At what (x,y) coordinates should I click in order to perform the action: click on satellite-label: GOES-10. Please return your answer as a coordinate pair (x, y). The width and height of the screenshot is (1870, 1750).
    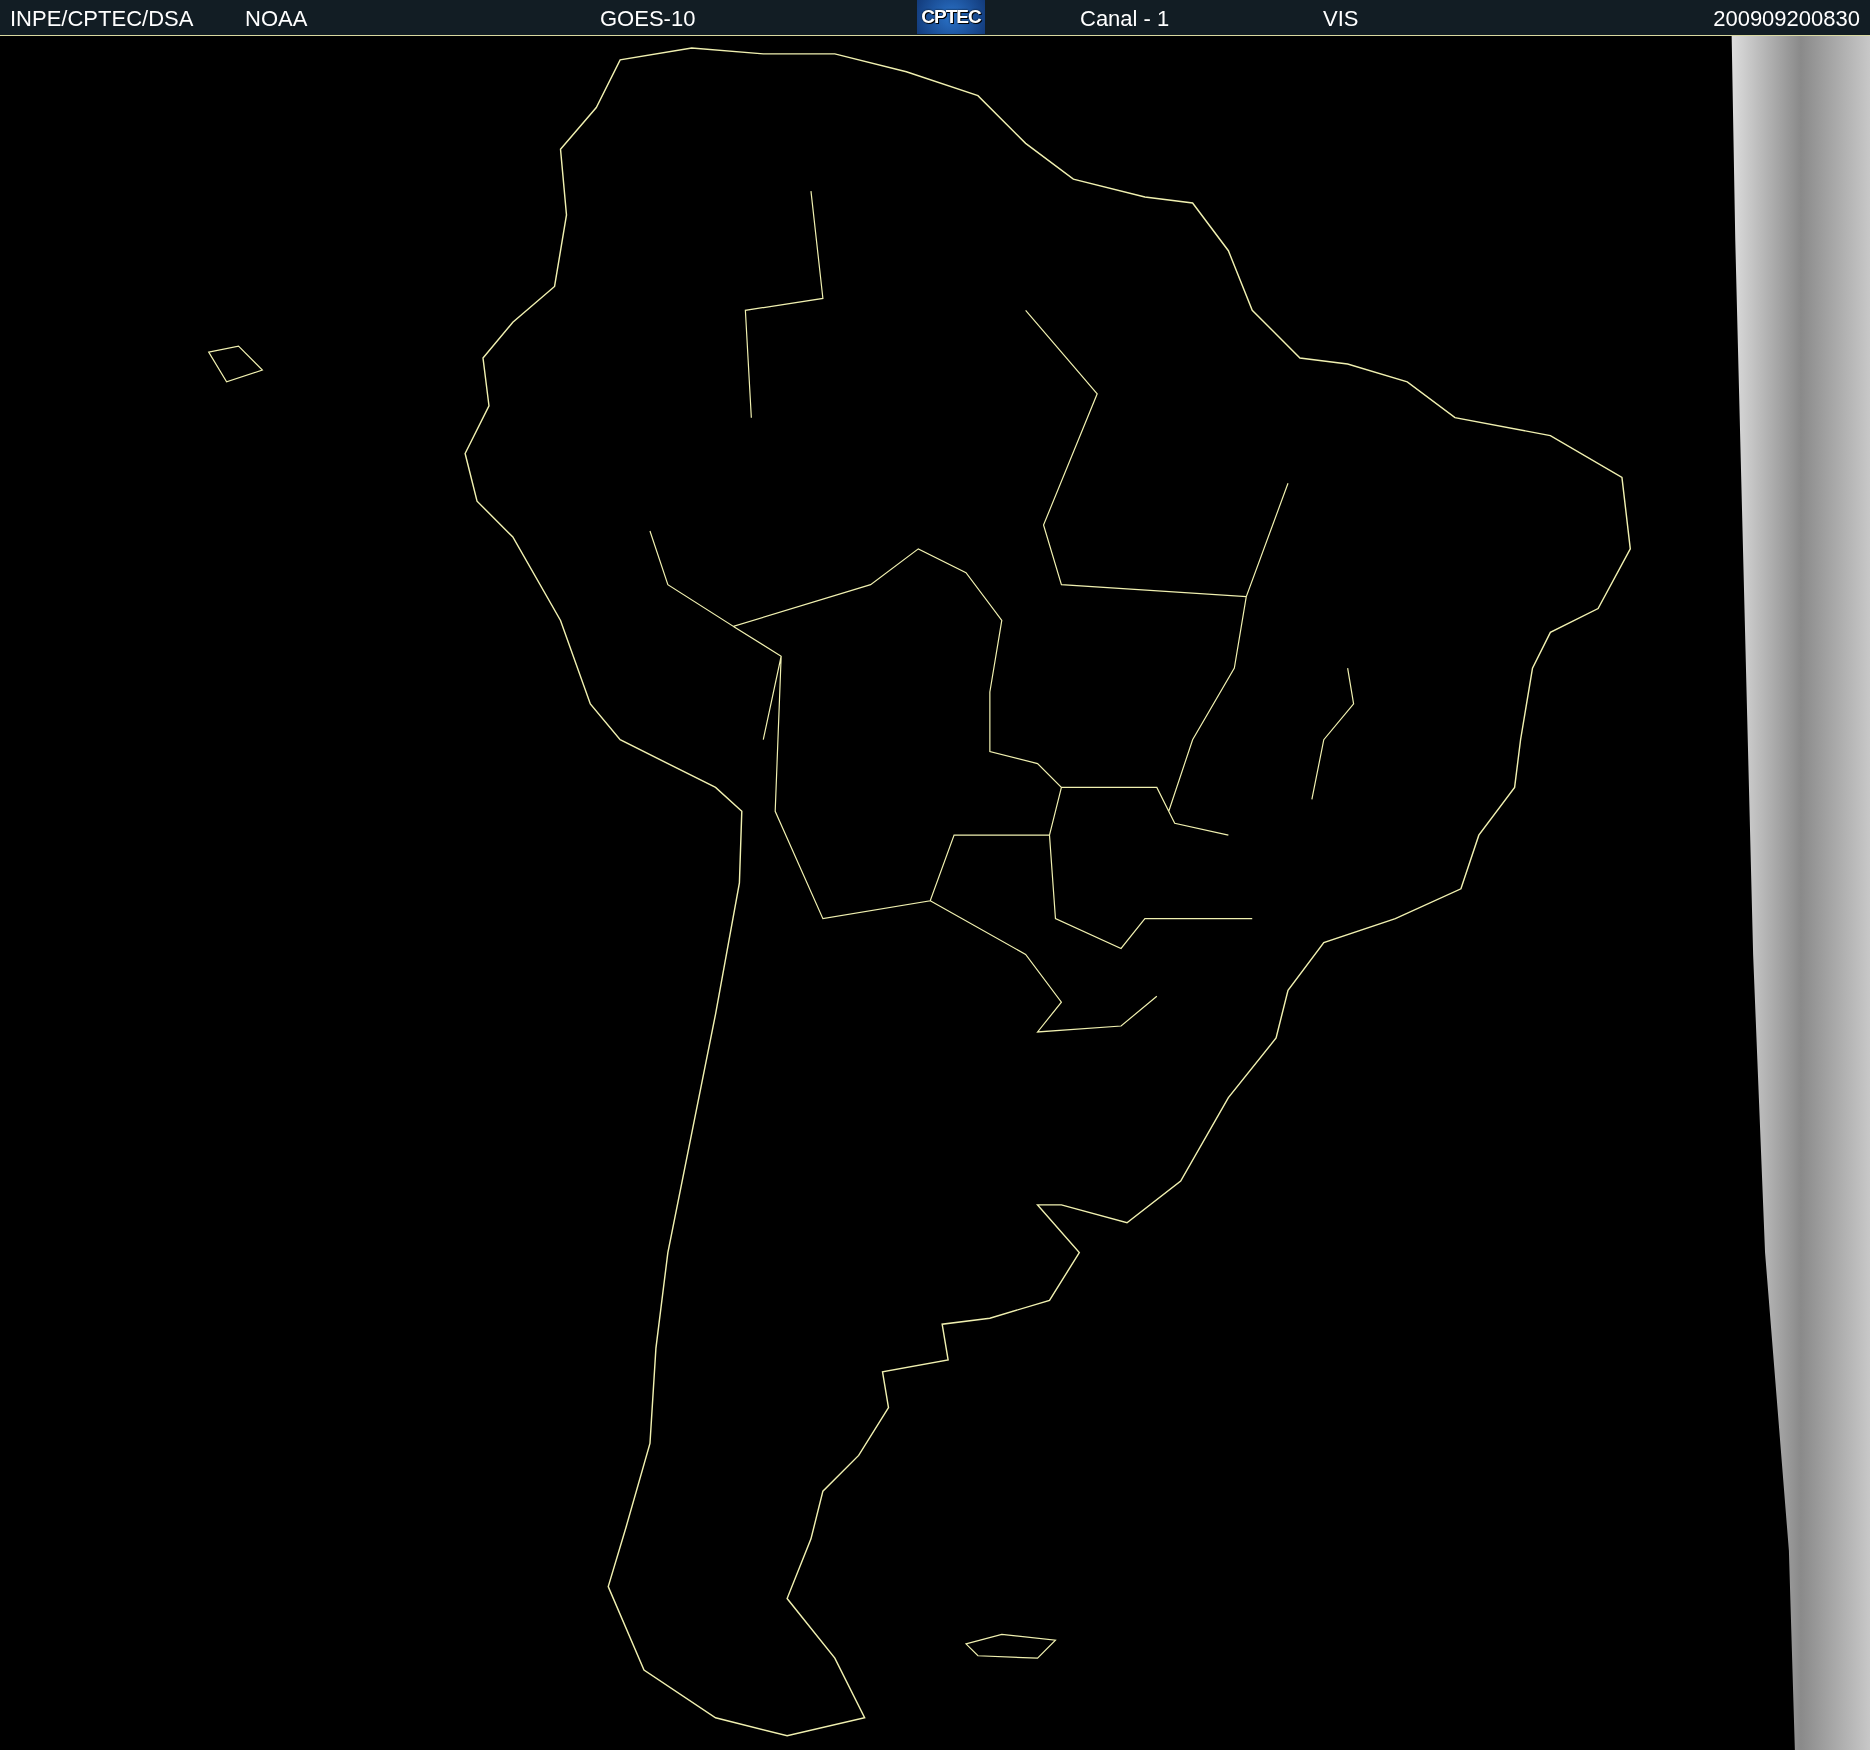
    Looking at the image, I should click on (648, 19).